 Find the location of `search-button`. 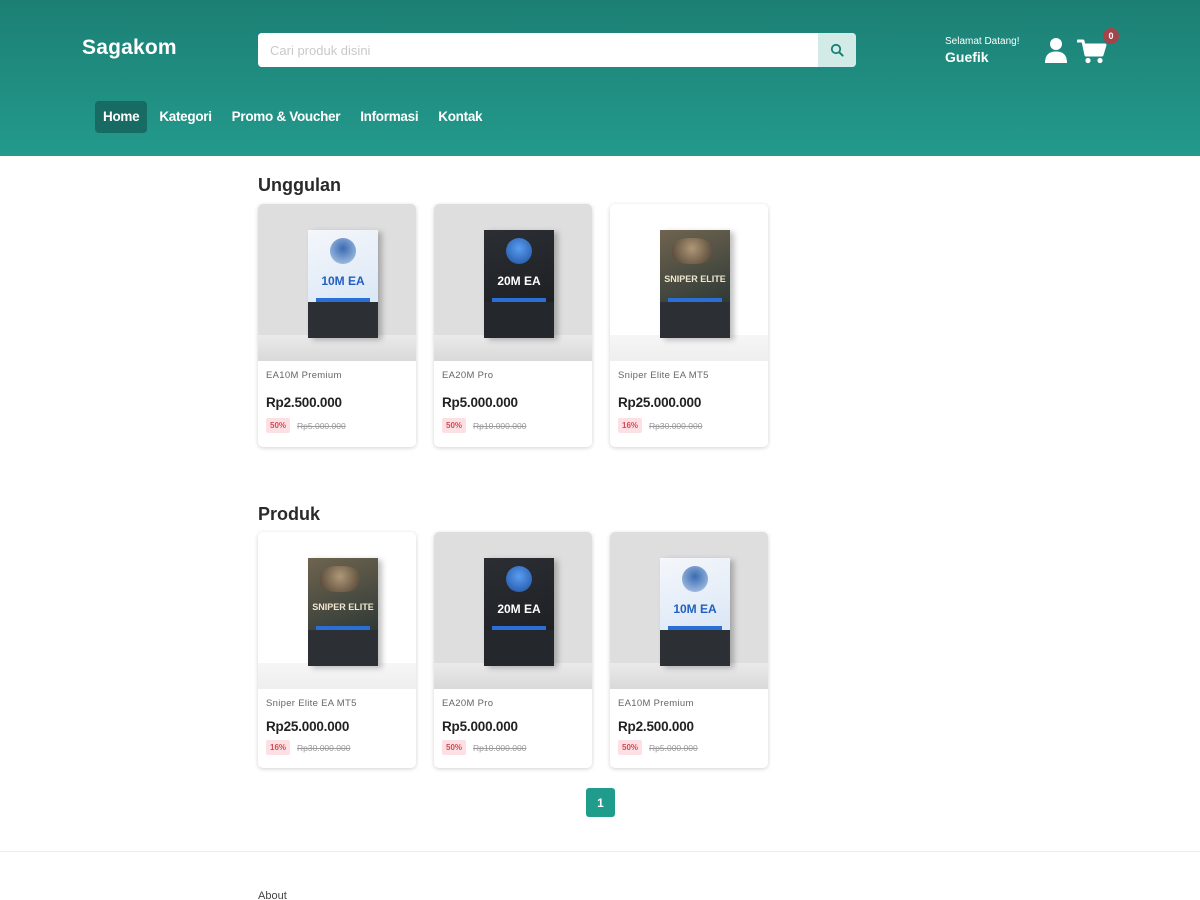

search-button is located at coordinates (837, 50).